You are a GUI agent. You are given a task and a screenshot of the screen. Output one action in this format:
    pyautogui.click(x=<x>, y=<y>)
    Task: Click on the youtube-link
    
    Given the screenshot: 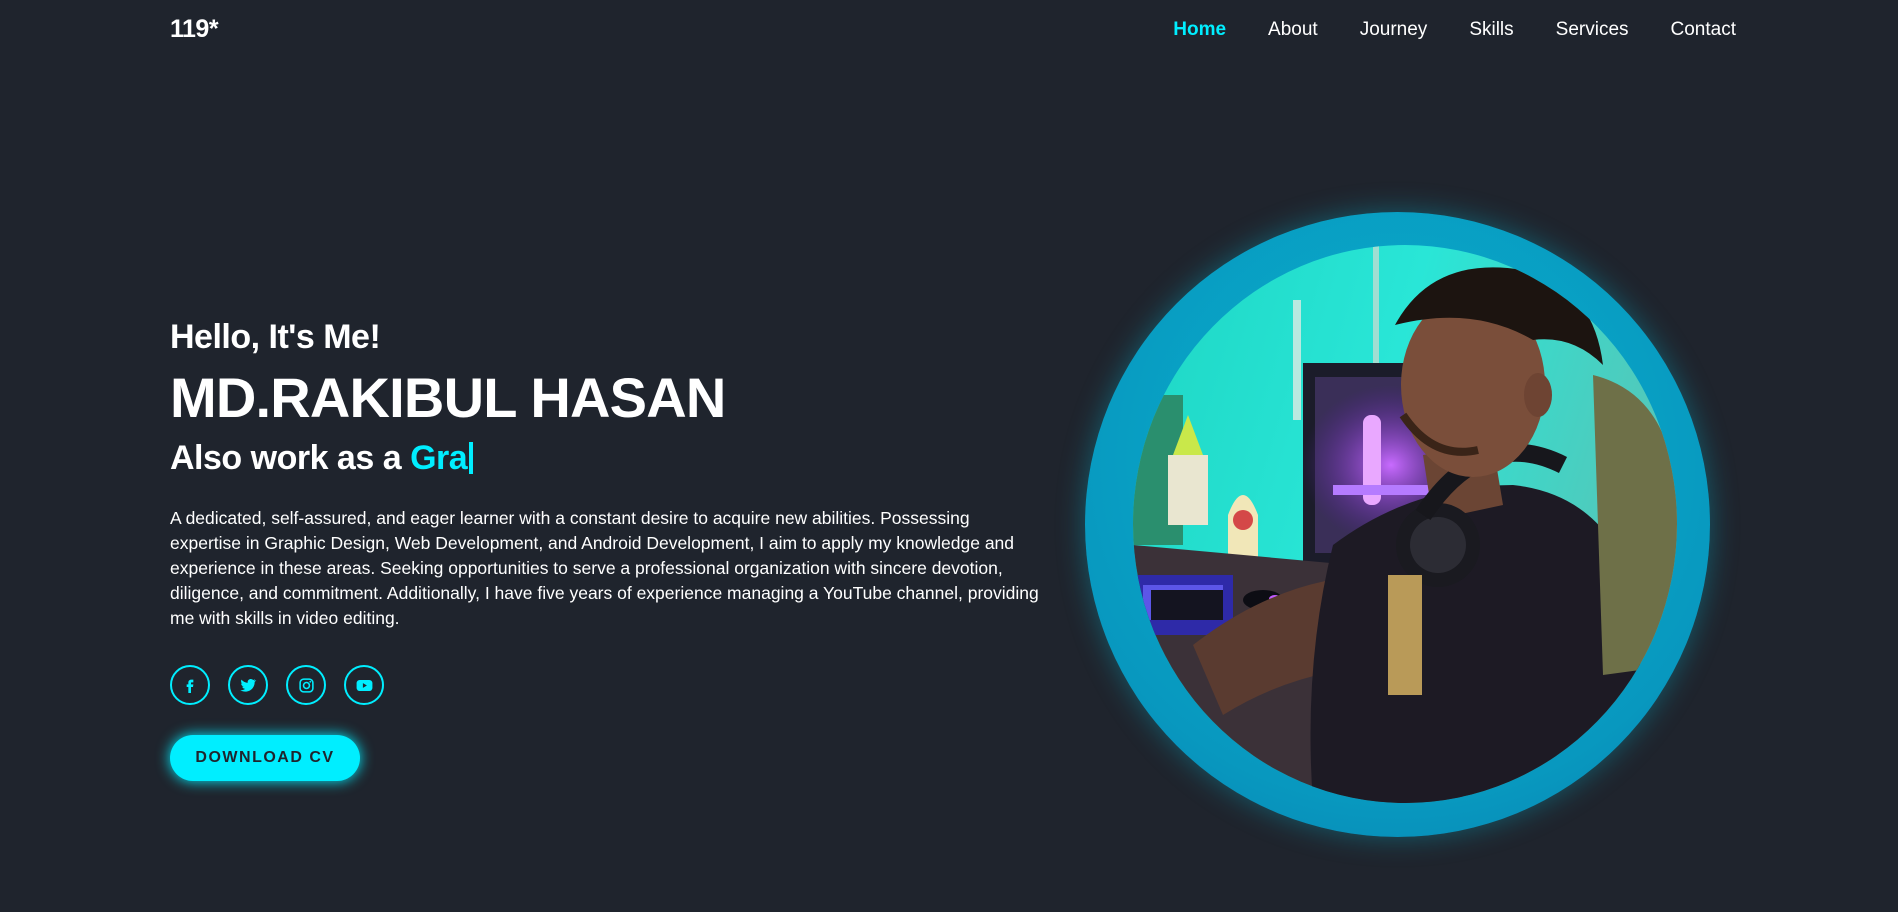 What is the action you would take?
    pyautogui.click(x=364, y=685)
    